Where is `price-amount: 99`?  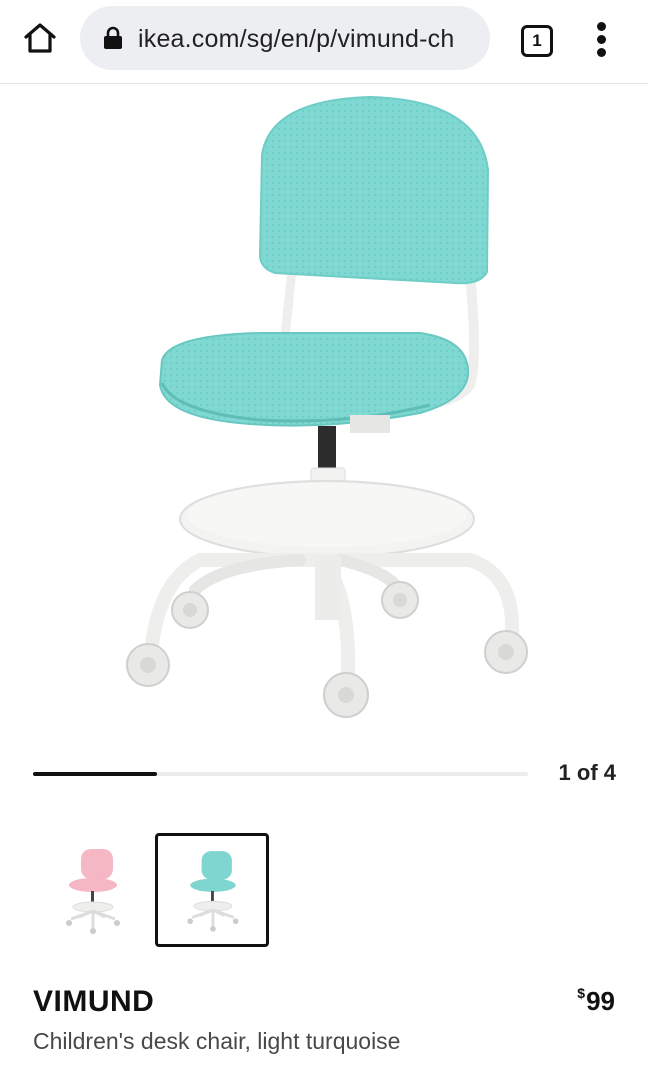 price-amount: 99 is located at coordinates (600, 1001).